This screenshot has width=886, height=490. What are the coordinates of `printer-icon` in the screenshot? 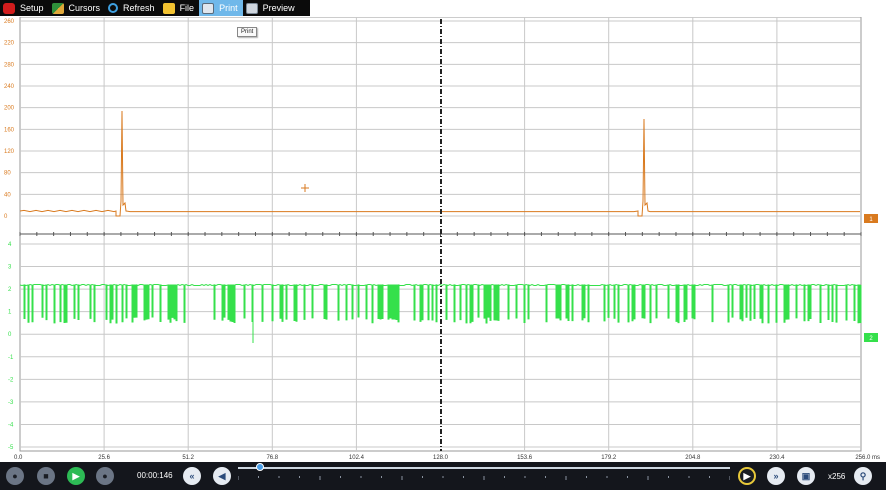 It's located at (208, 8).